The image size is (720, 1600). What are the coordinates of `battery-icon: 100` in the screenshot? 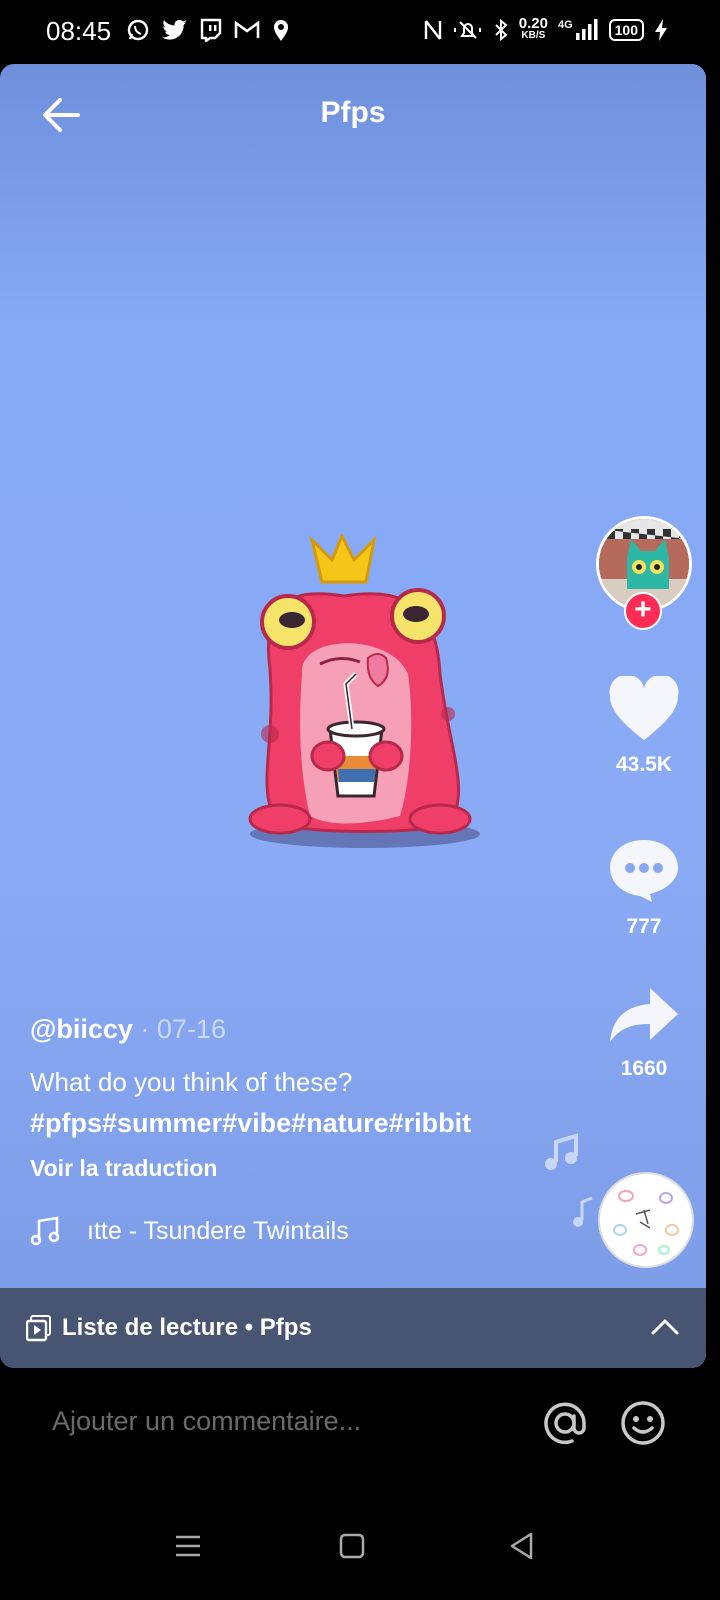 It's located at (626, 30).